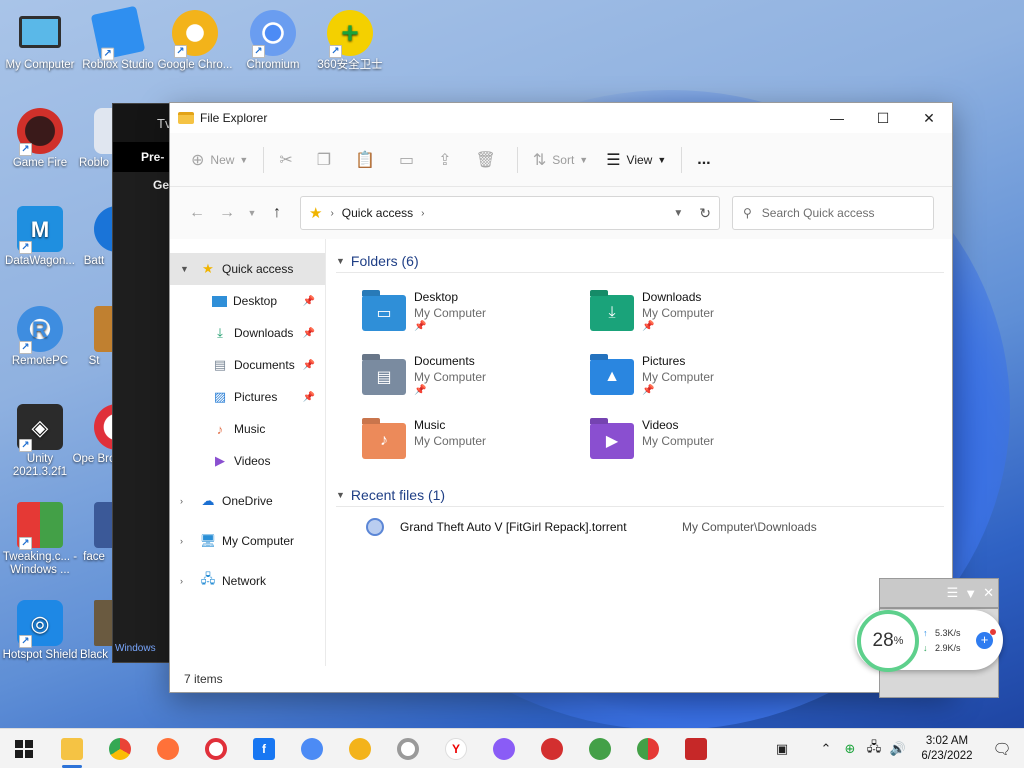 The width and height of the screenshot is (1024, 768). Describe the element at coordinates (837, 118) in the screenshot. I see `minimize-button: —` at that location.